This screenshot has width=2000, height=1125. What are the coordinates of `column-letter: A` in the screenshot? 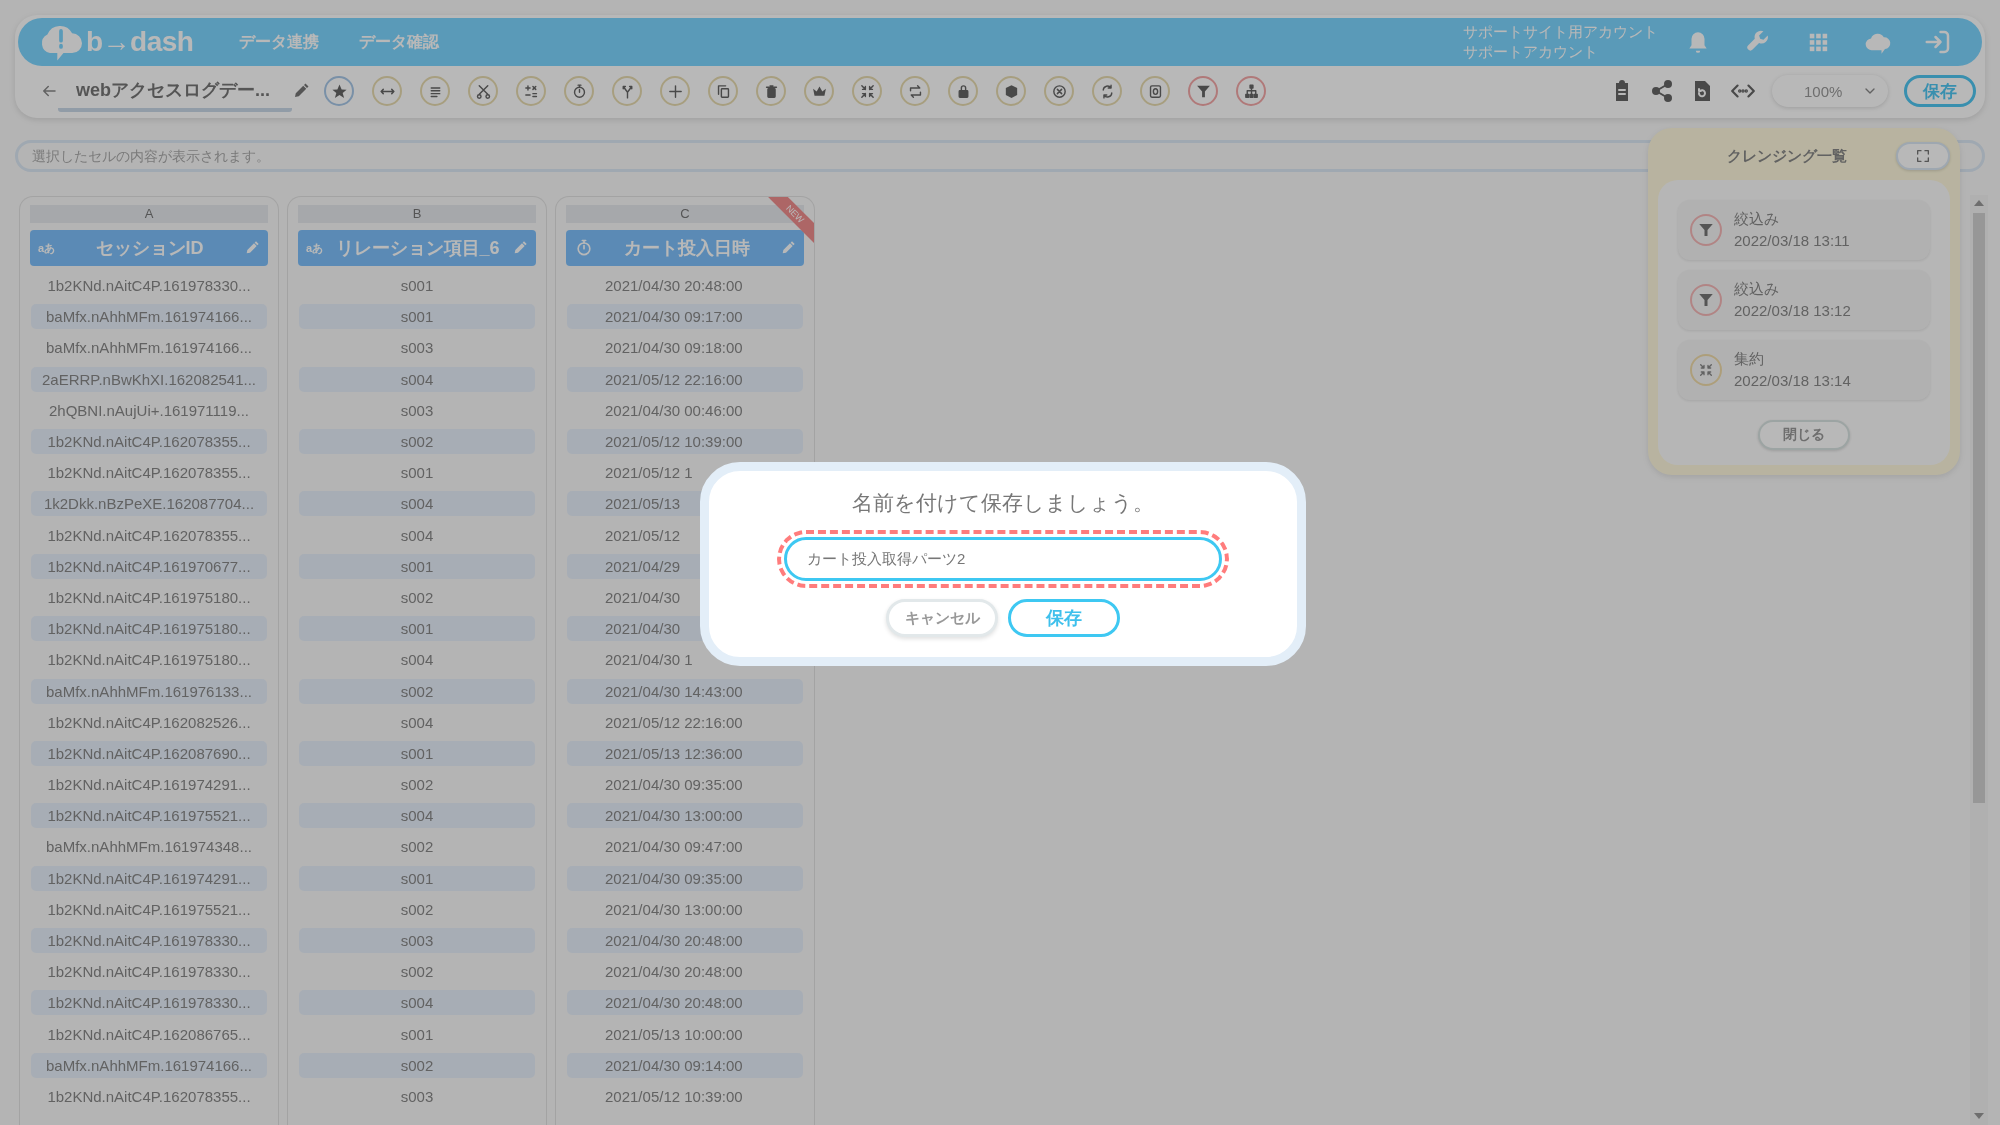 It's located at (149, 214).